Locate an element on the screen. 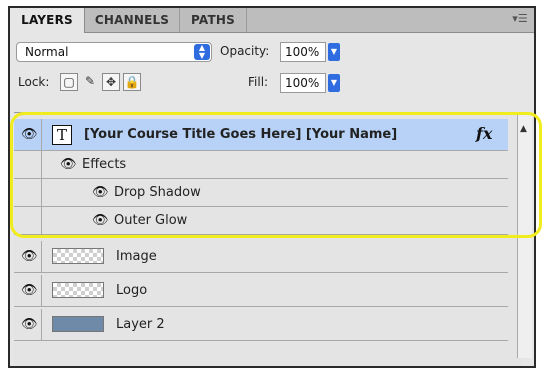 This screenshot has width=546, height=372. blend-mode-value: Normal is located at coordinates (47, 52).